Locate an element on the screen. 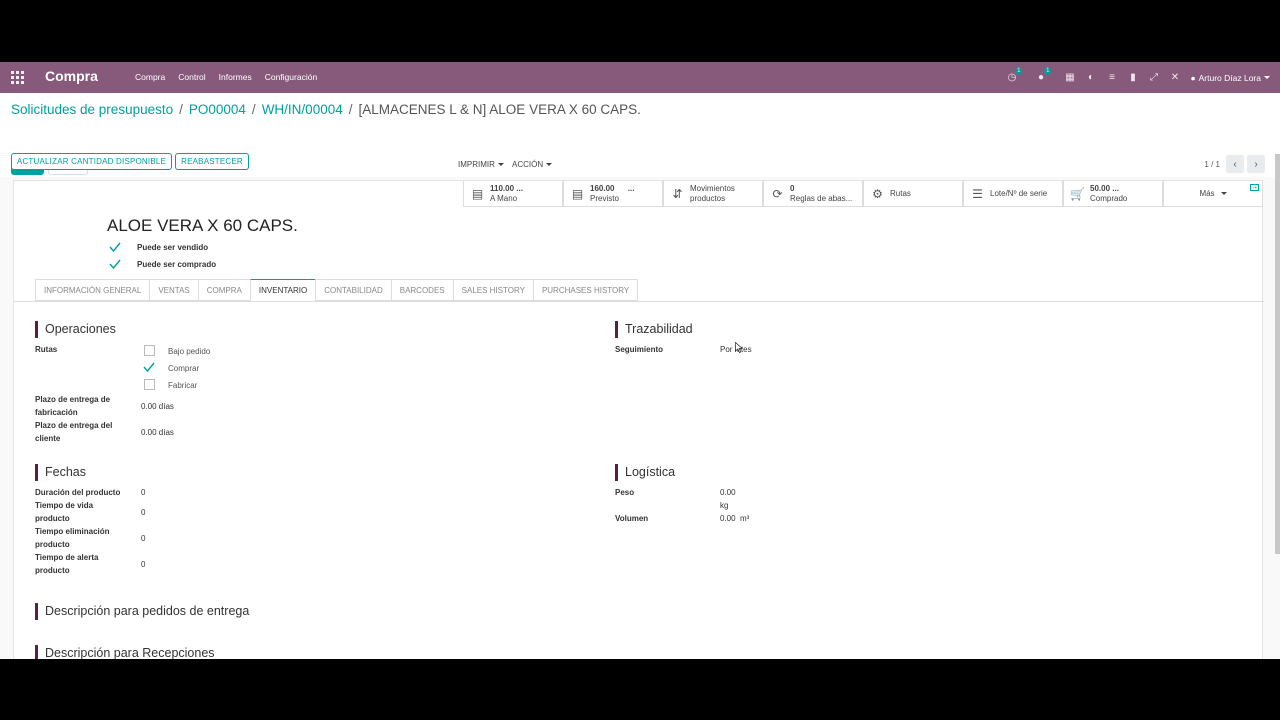 The image size is (1280, 720). tab-barcodes: BARCODES is located at coordinates (422, 290).